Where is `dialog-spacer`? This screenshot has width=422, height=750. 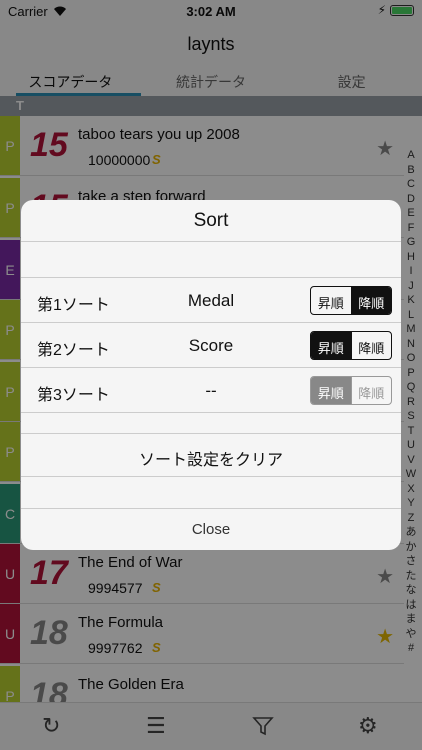
dialog-spacer is located at coordinates (211, 260).